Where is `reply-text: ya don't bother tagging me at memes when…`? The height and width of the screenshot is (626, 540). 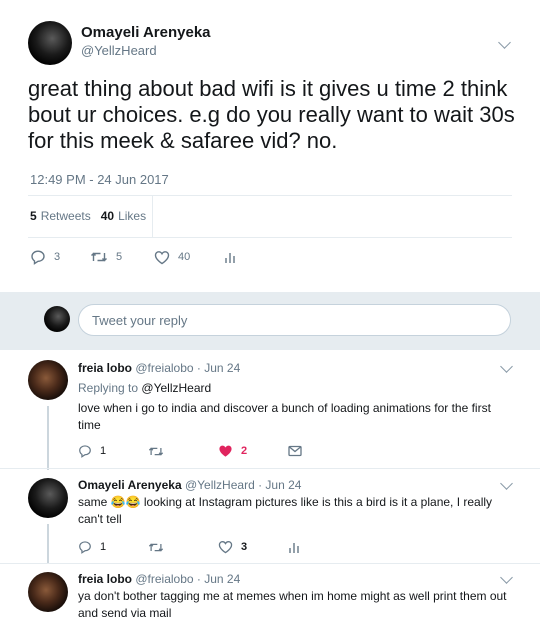
reply-text: ya don't bother tagging me at memes when… is located at coordinates (292, 604).